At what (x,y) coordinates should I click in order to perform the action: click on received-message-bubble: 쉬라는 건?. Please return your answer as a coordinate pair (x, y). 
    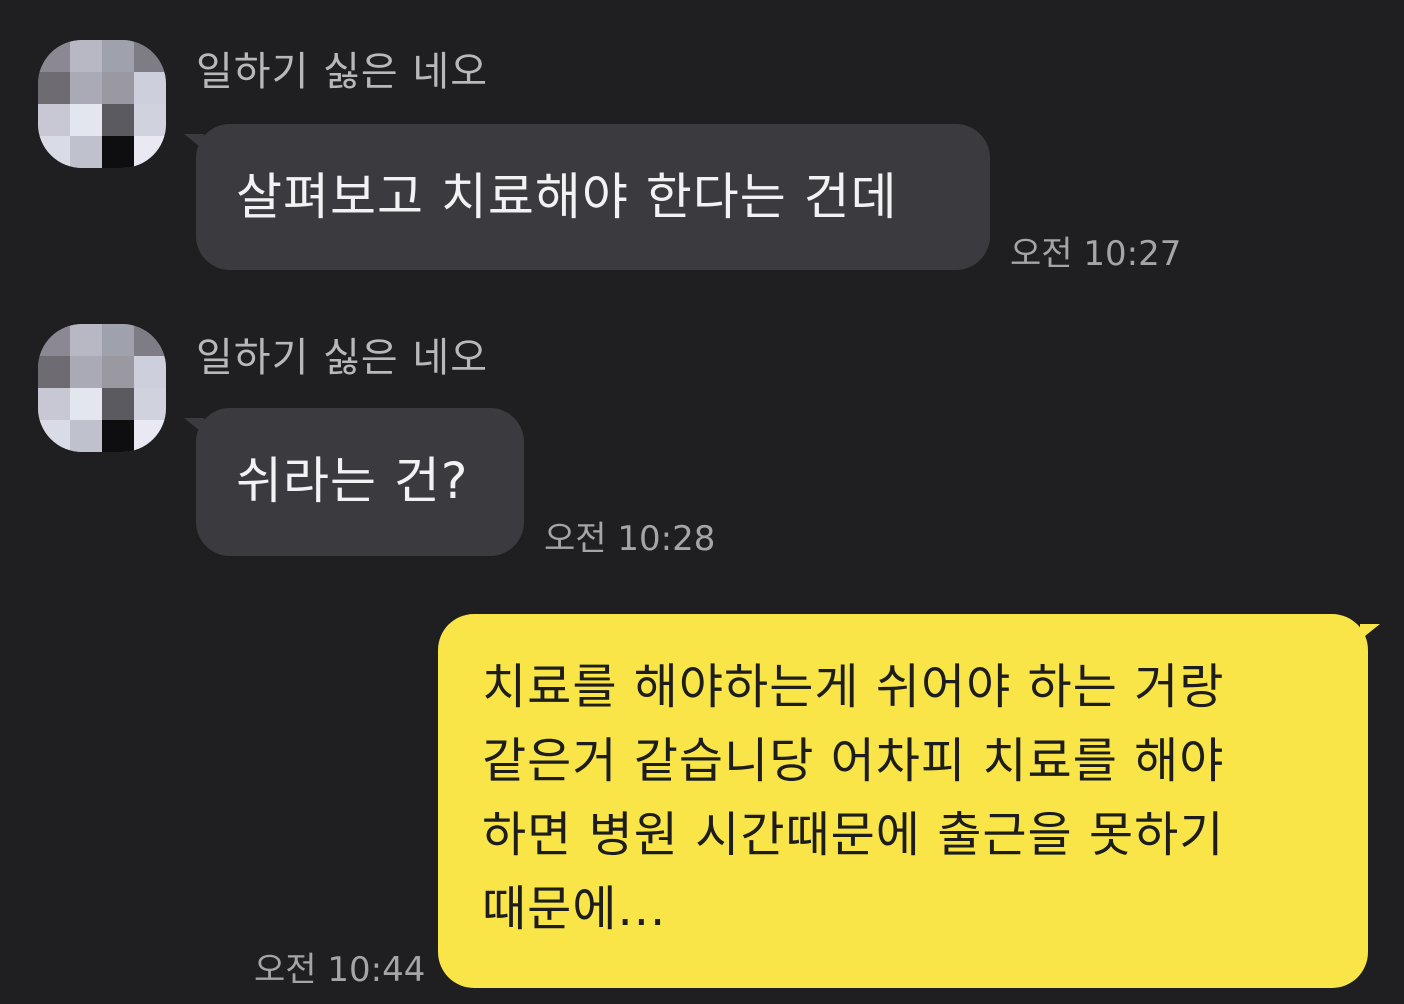
    Looking at the image, I should click on (354, 482).